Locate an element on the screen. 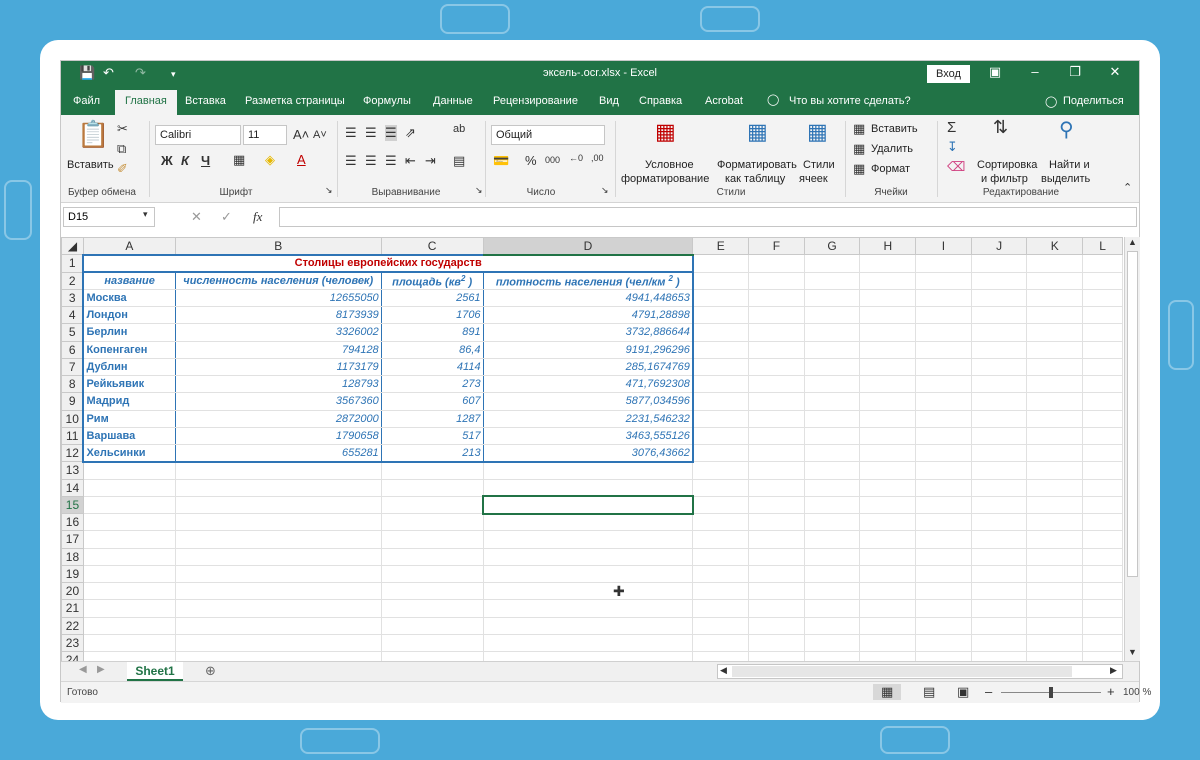 This screenshot has height=760, width=1200. normal-view-icon: ▦ is located at coordinates (887, 692).